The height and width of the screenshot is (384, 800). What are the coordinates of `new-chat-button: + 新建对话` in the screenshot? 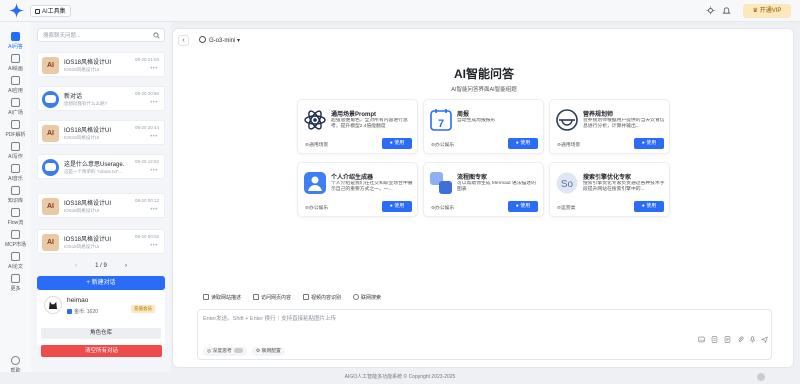 It's located at (101, 283).